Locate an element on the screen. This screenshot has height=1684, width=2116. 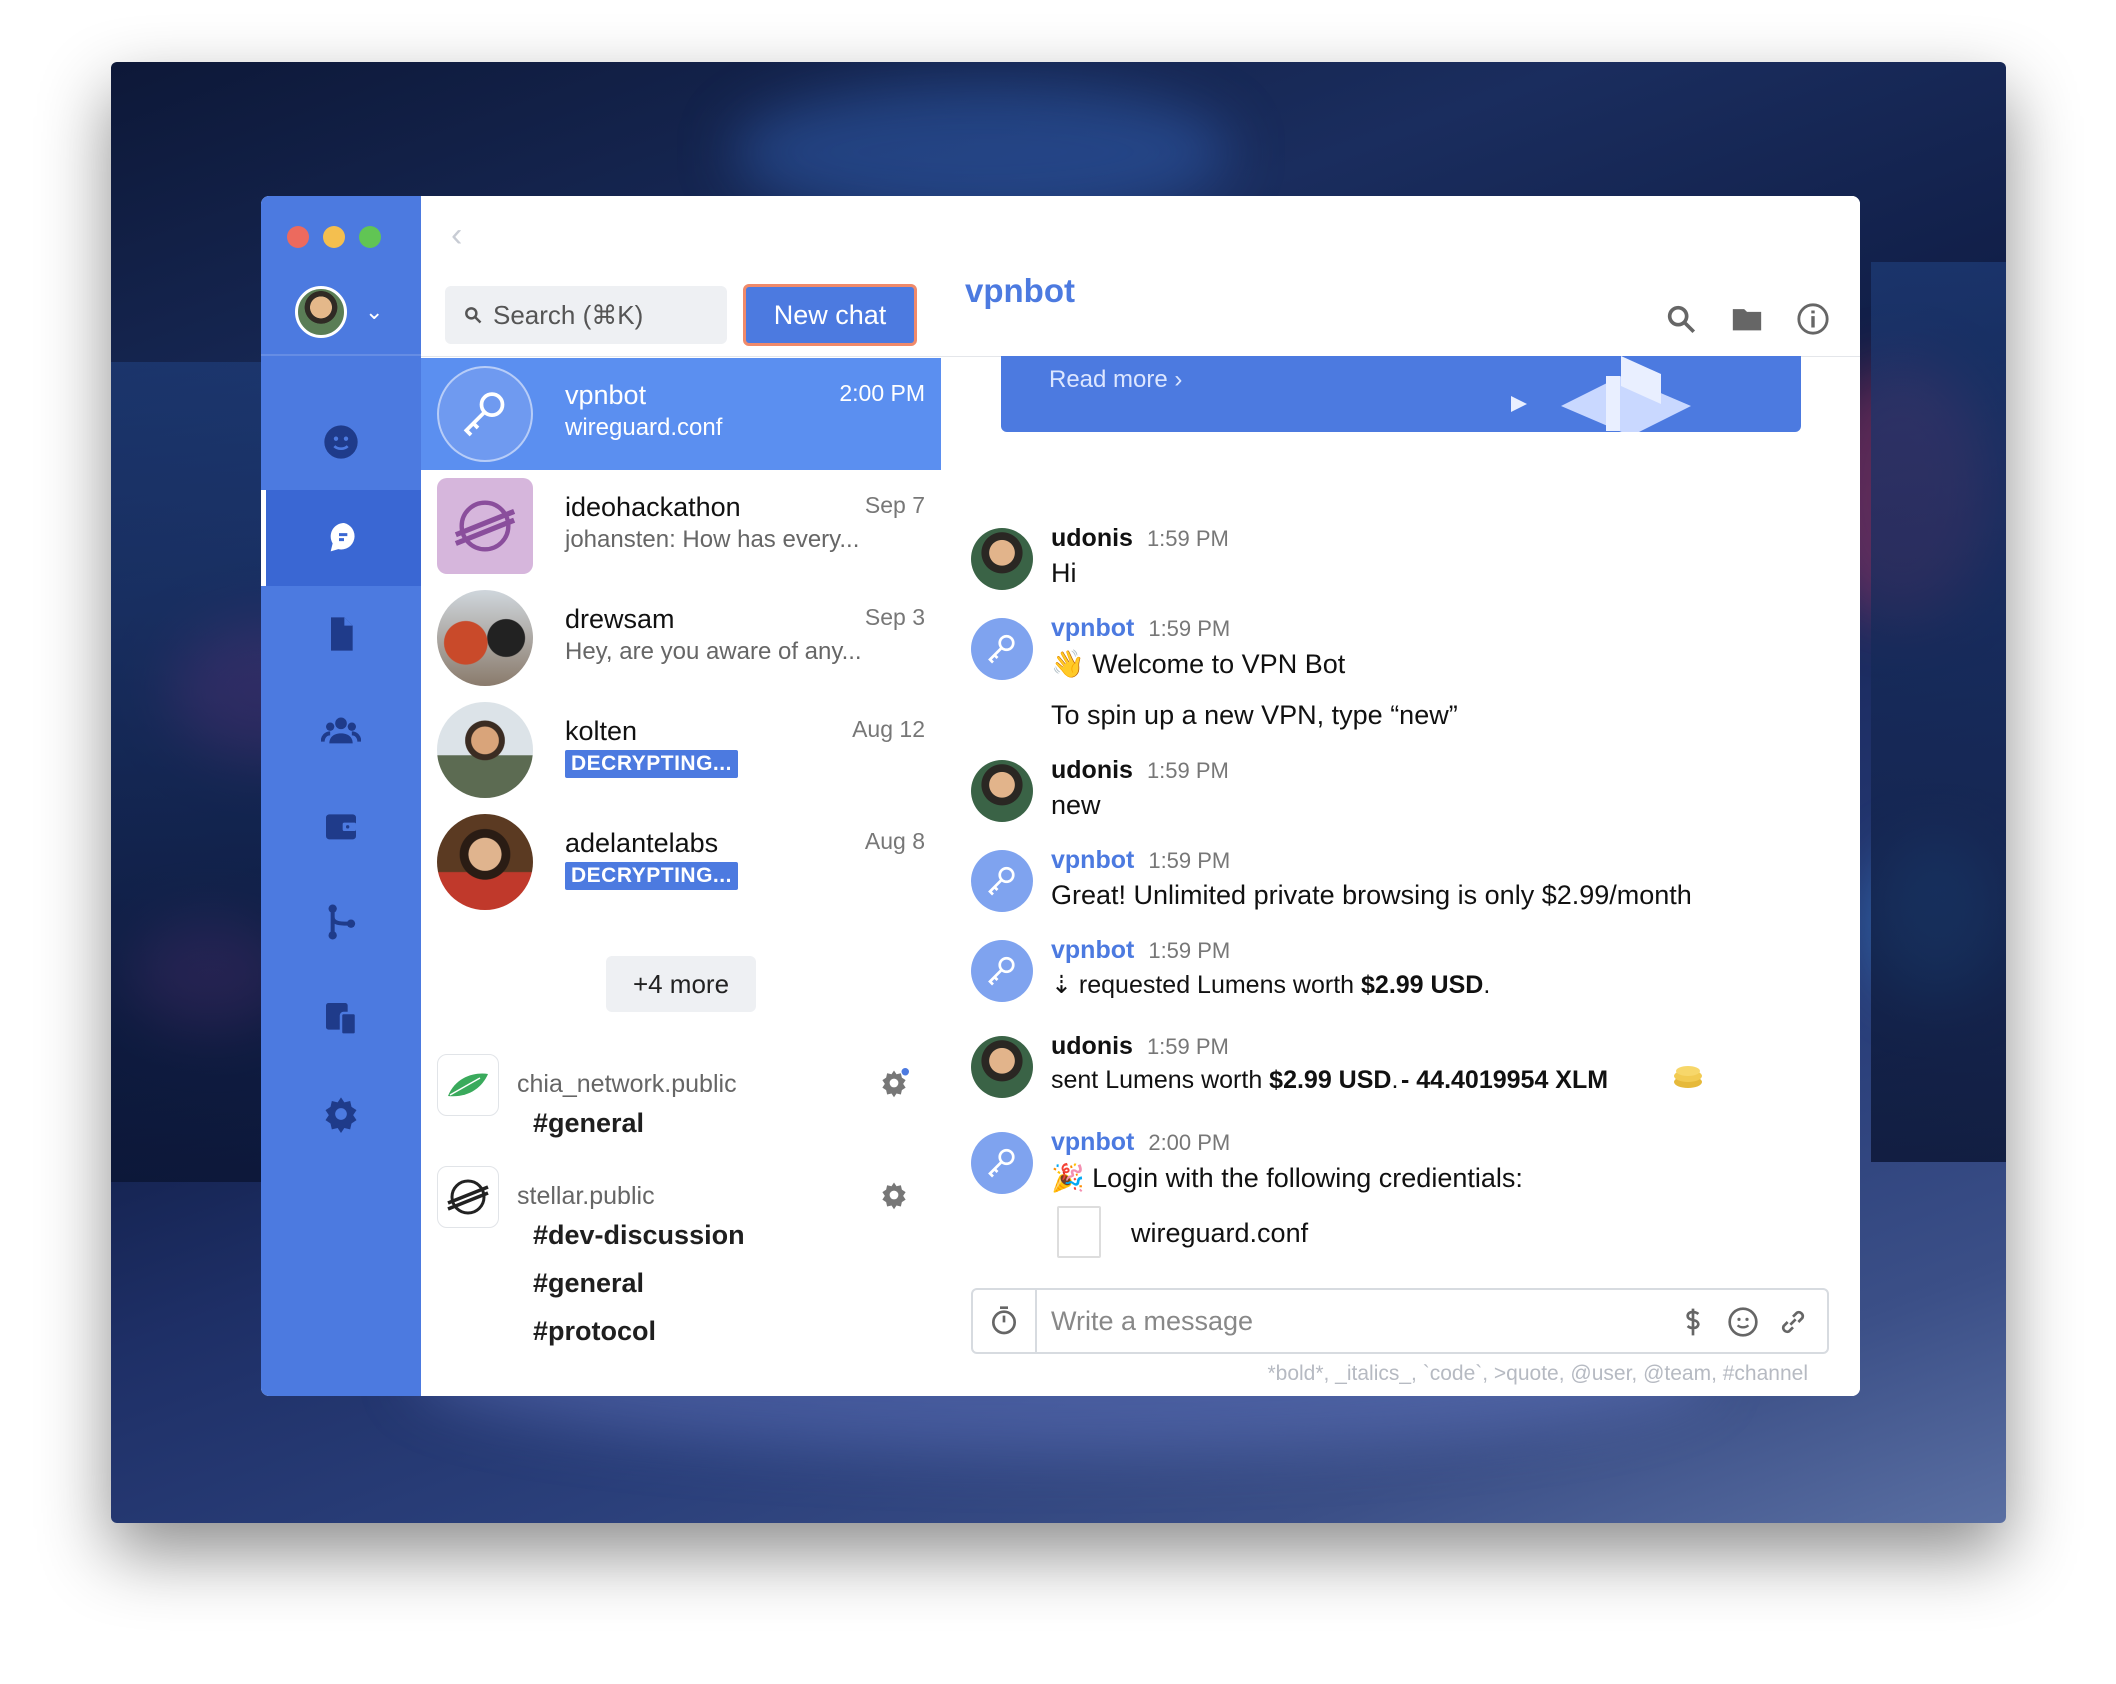
composer-actions is located at coordinates (1743, 1322).